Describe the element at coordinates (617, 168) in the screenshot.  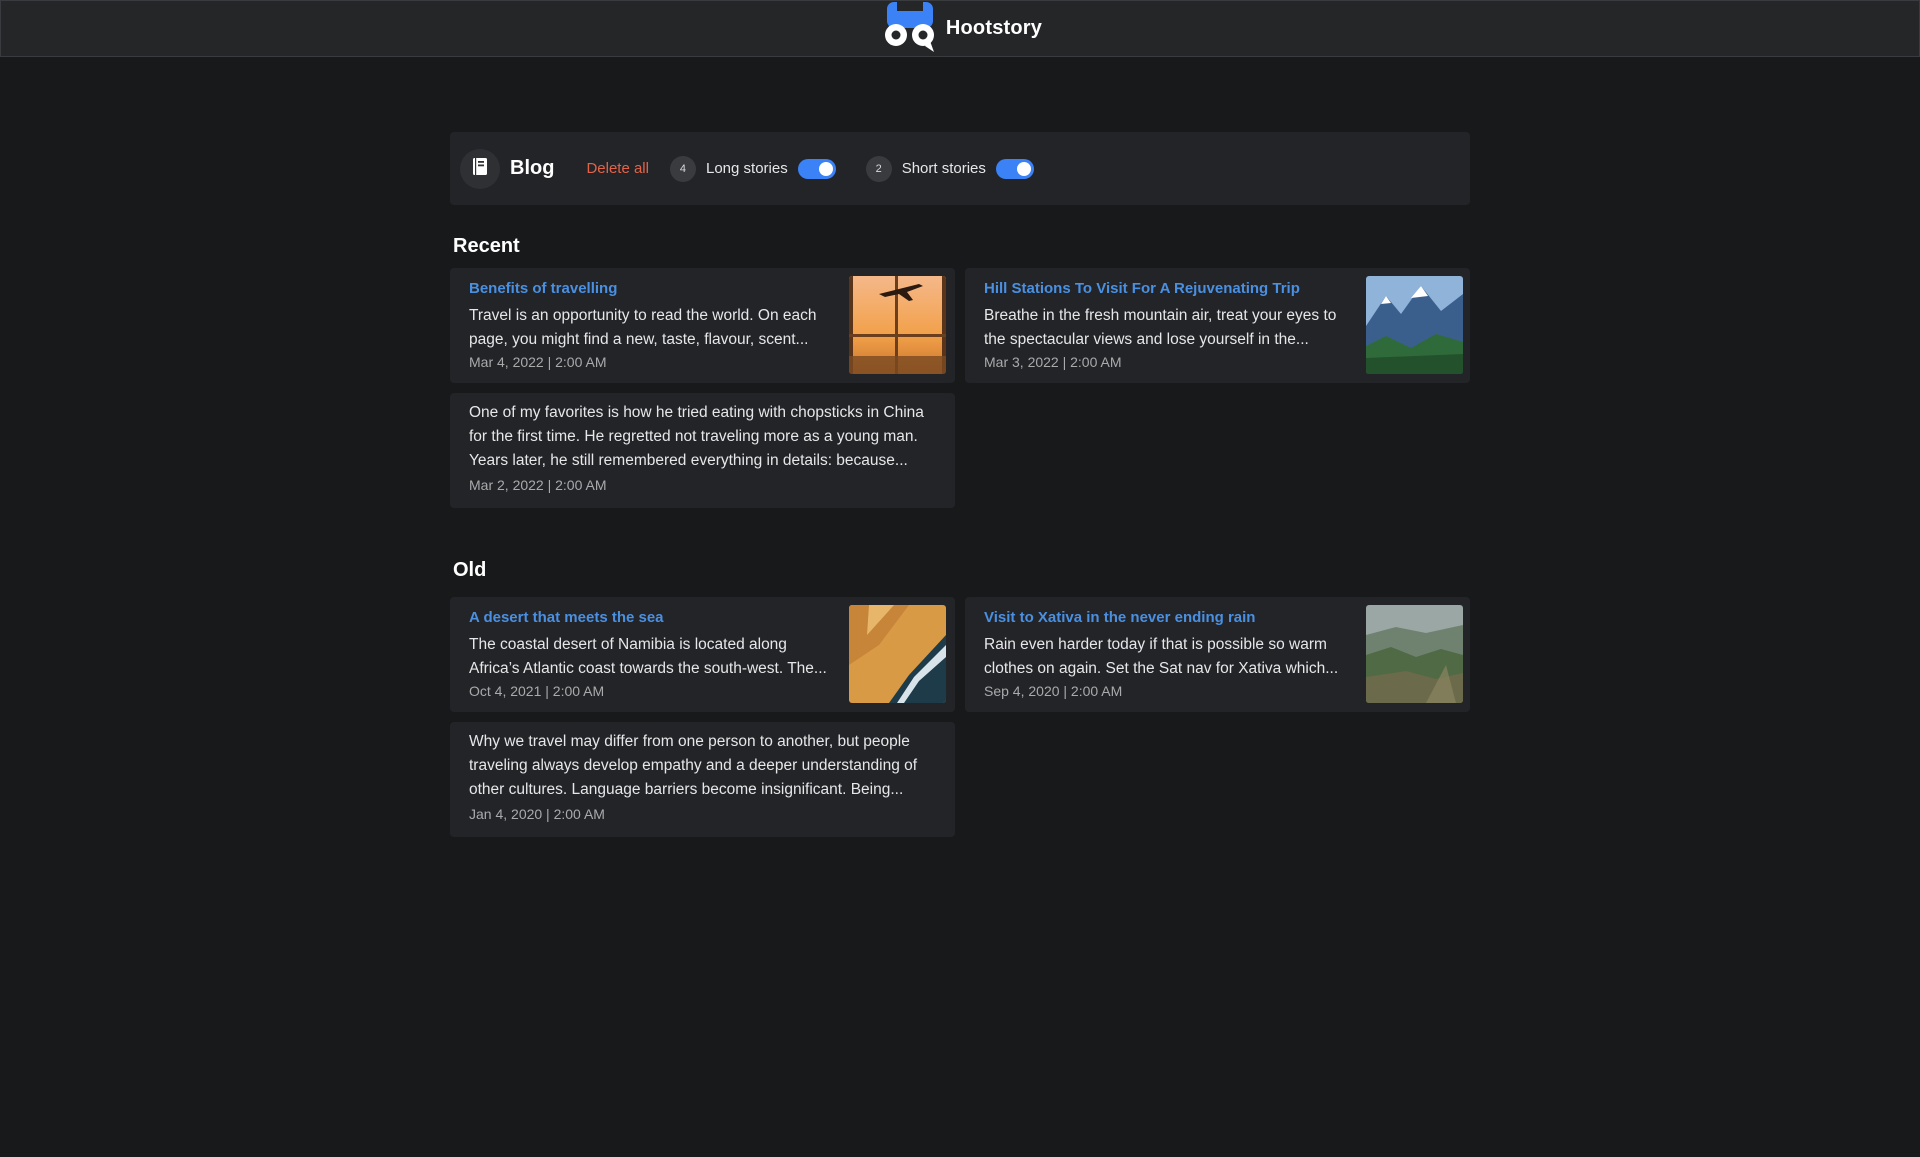
I see `delete-all-button: Delete all` at that location.